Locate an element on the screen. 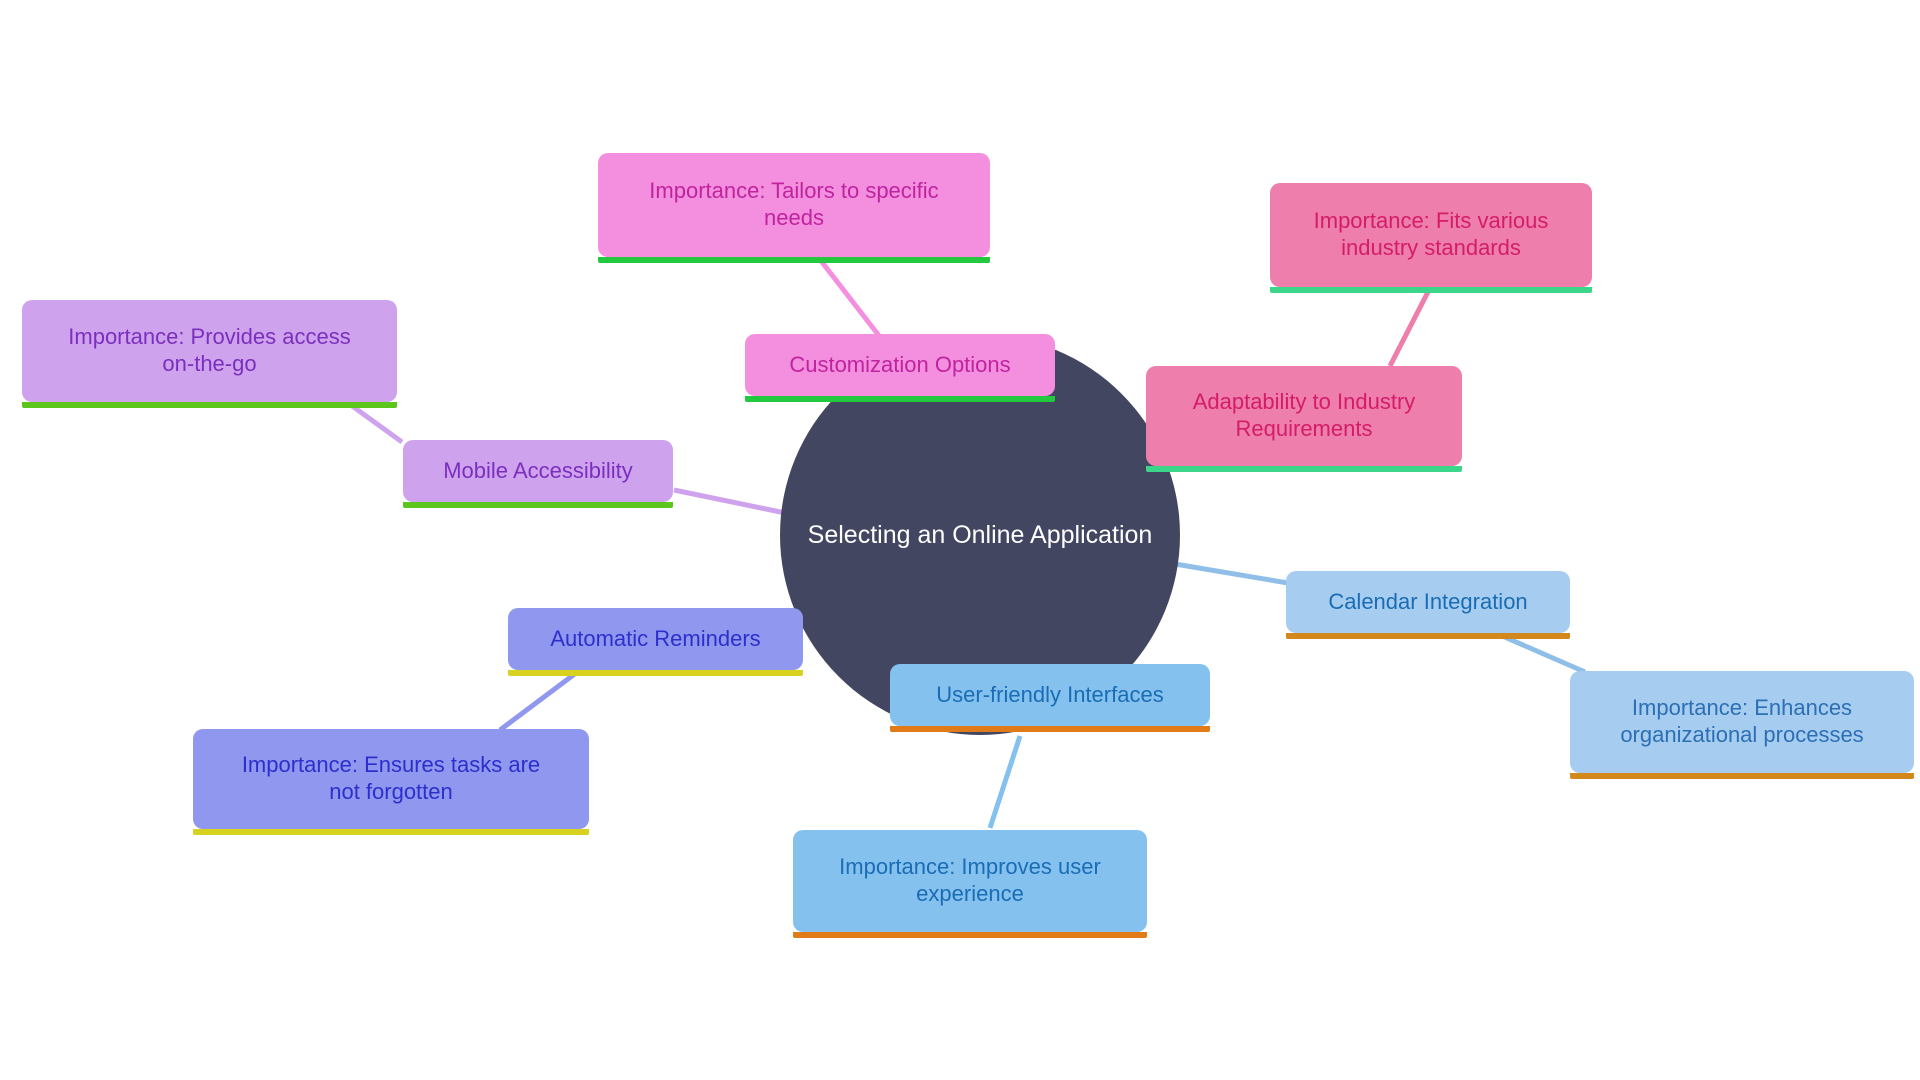 Image resolution: width=1920 pixels, height=1080 pixels. node-mobile-accessibility: Mobile Accessibility is located at coordinates (538, 474).